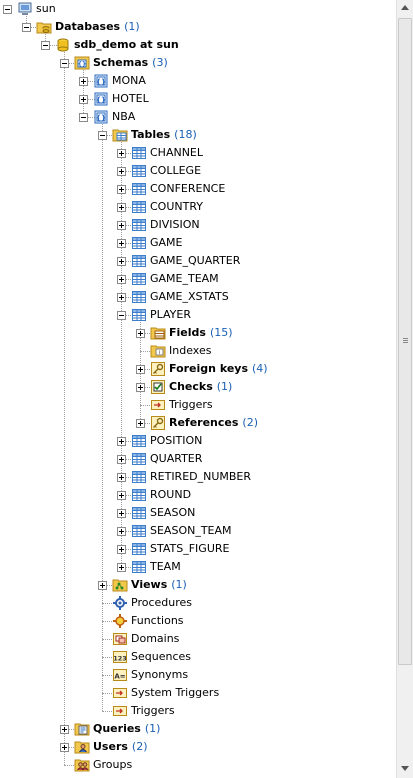  Describe the element at coordinates (198, 297) in the screenshot. I see `tree-node-table: GAME_XSTATS` at that location.